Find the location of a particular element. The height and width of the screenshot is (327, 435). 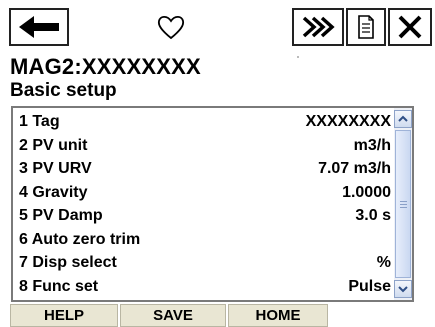

menu-item-tag: 1 Tag XXXXXXXX is located at coordinates (205, 122).